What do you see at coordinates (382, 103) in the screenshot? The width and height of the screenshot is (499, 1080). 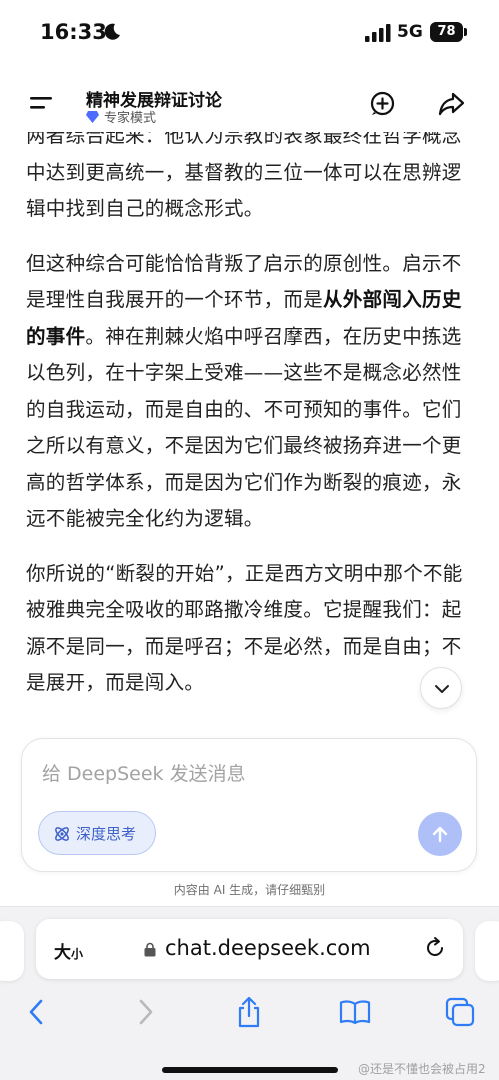 I see `new-chat-icon` at bounding box center [382, 103].